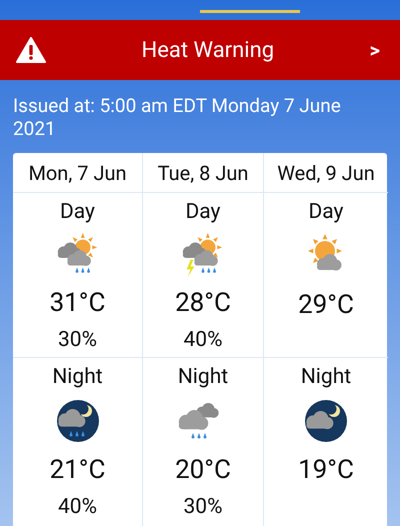 This screenshot has height=526, width=400. I want to click on warning-title: Heat Warning, so click(208, 50).